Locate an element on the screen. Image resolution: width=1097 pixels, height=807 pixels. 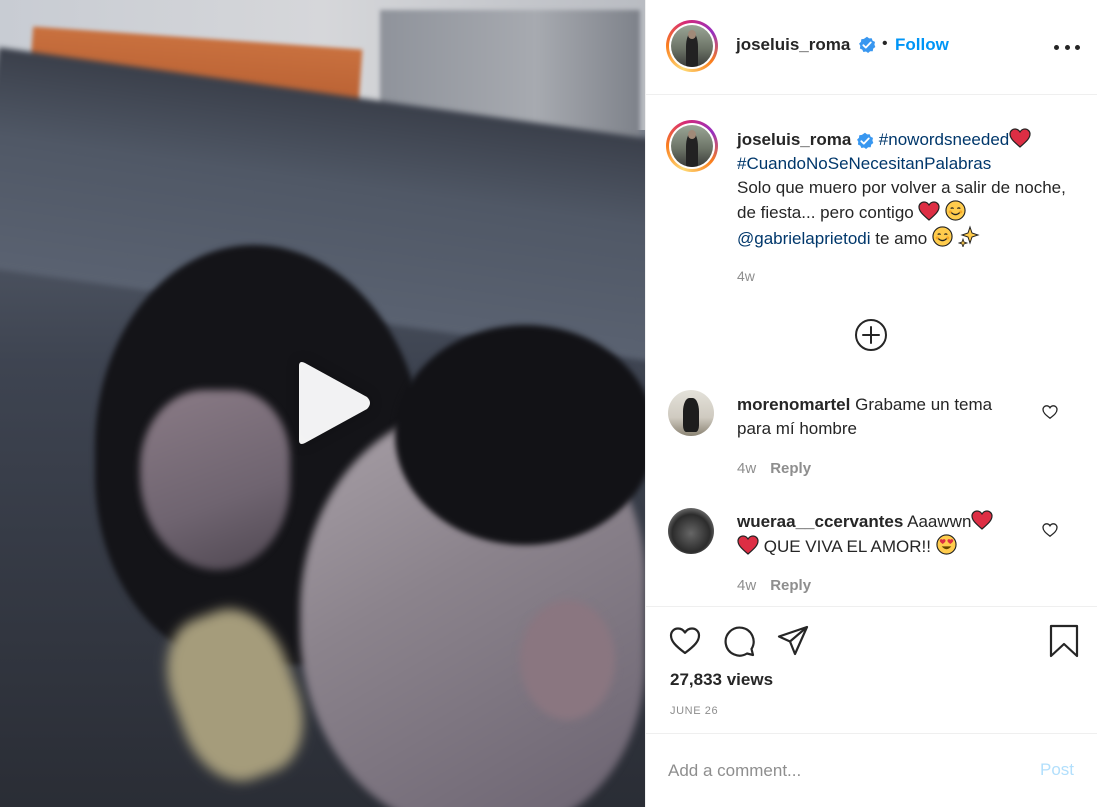
post-comment-button: Post is located at coordinates (1057, 770).